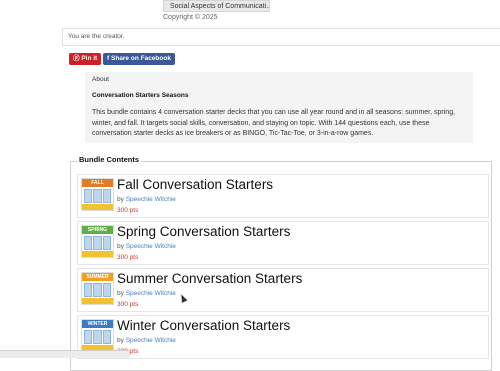 This screenshot has width=500, height=371. I want to click on share-facebook-button: f Share on Facebook, so click(139, 59).